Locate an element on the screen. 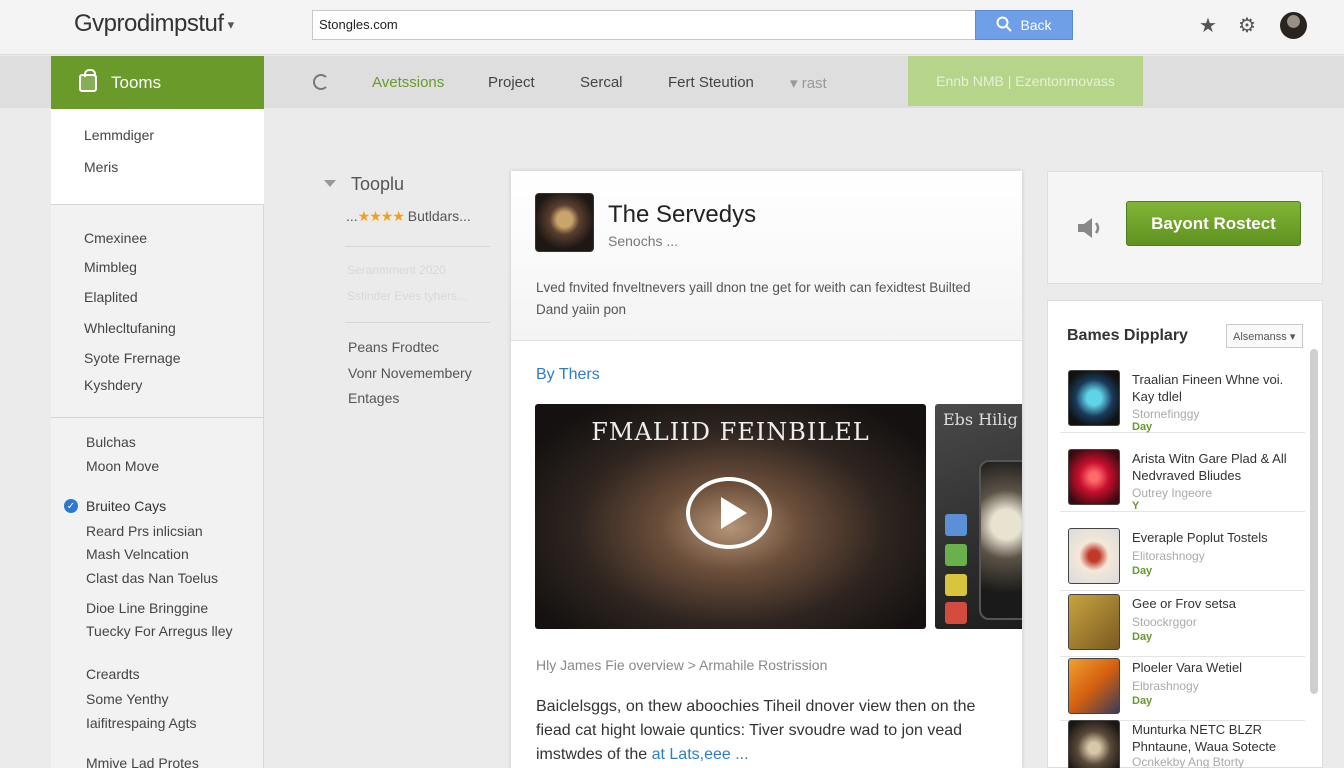  sort-dropdown-value: Alsemanss is located at coordinates (1260, 337).